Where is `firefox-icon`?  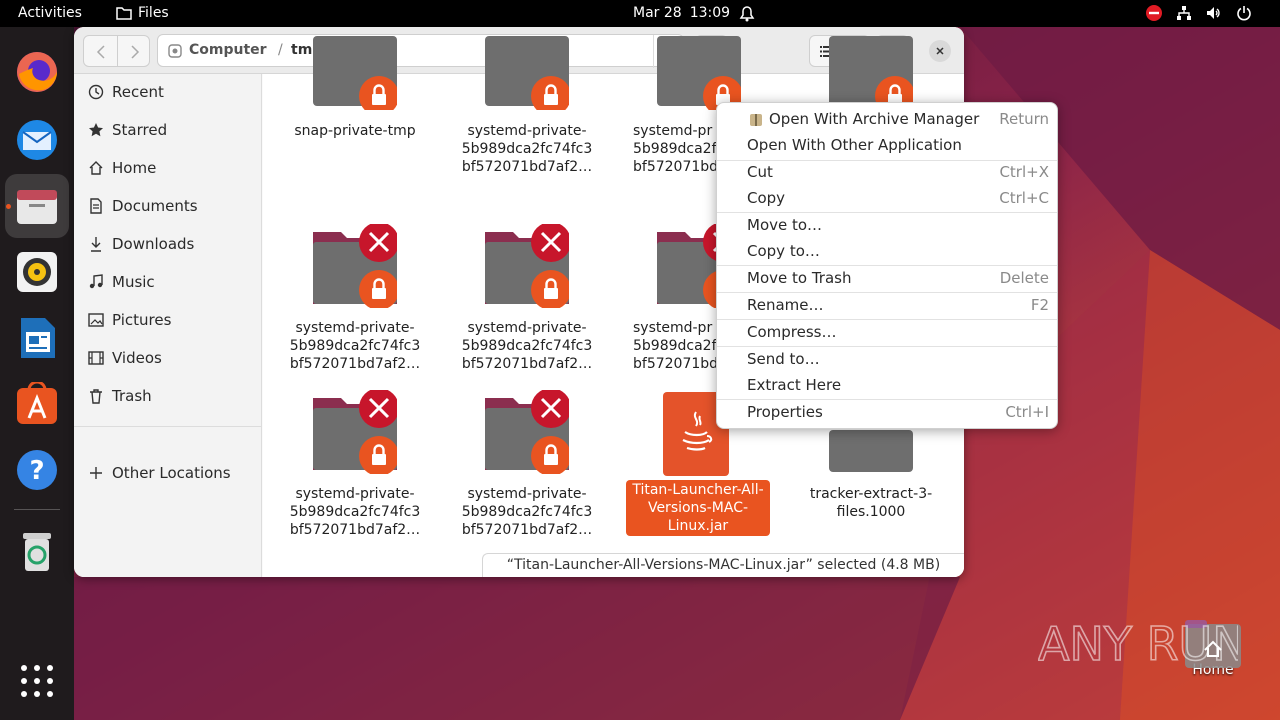
firefox-icon is located at coordinates (37, 72).